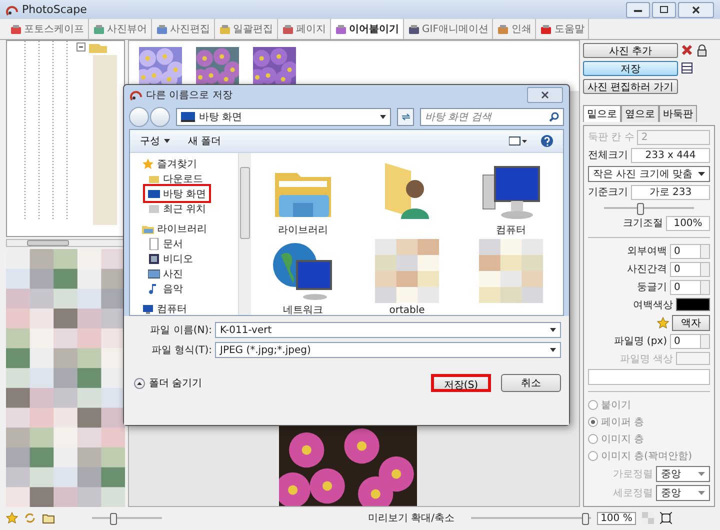  Describe the element at coordinates (165, 273) in the screenshot. I see `nav-item: 사진` at that location.